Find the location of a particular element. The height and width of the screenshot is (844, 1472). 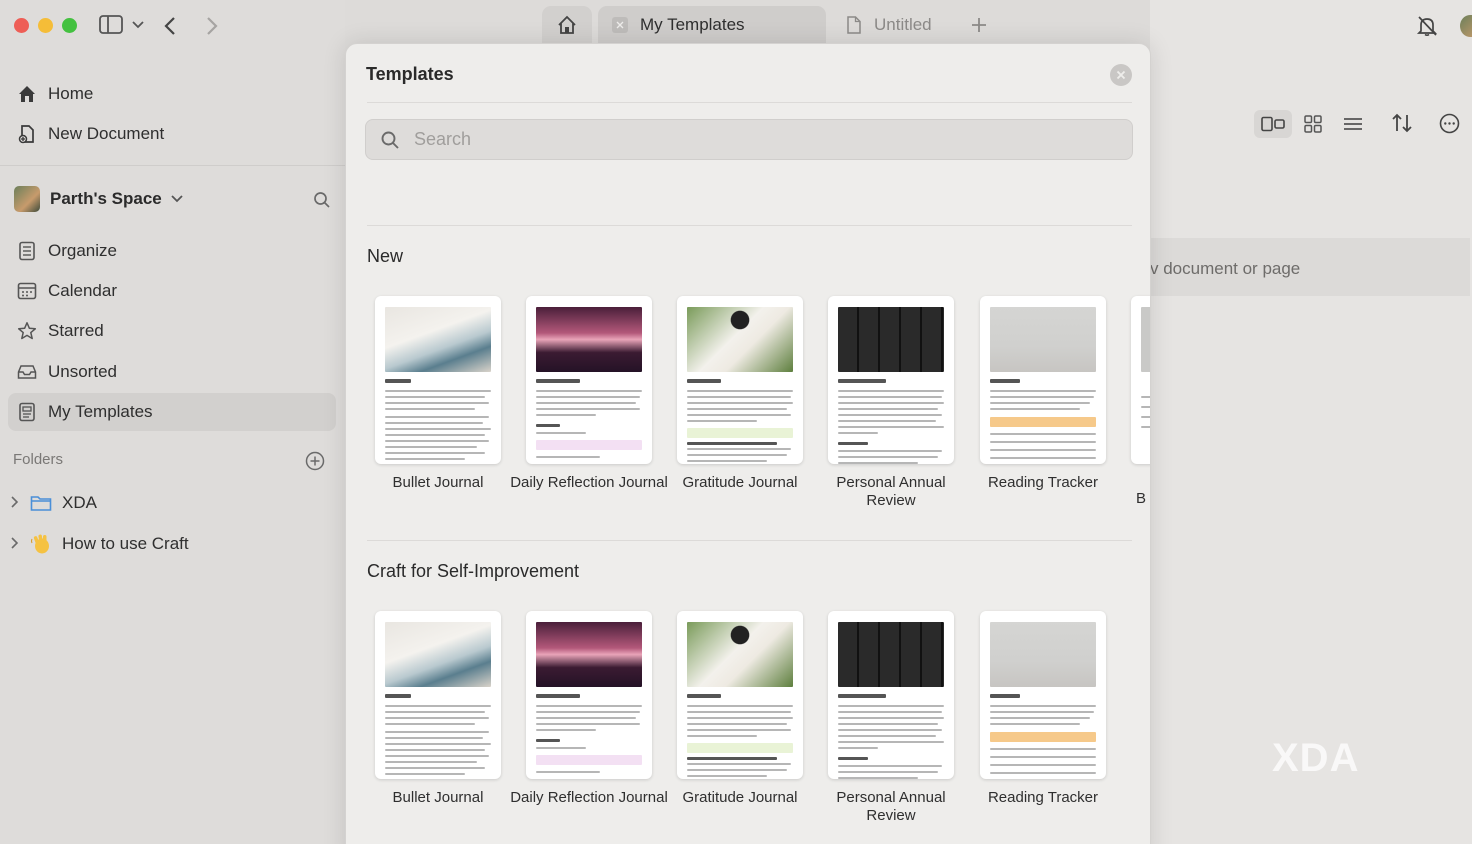

template-search is located at coordinates (749, 139).